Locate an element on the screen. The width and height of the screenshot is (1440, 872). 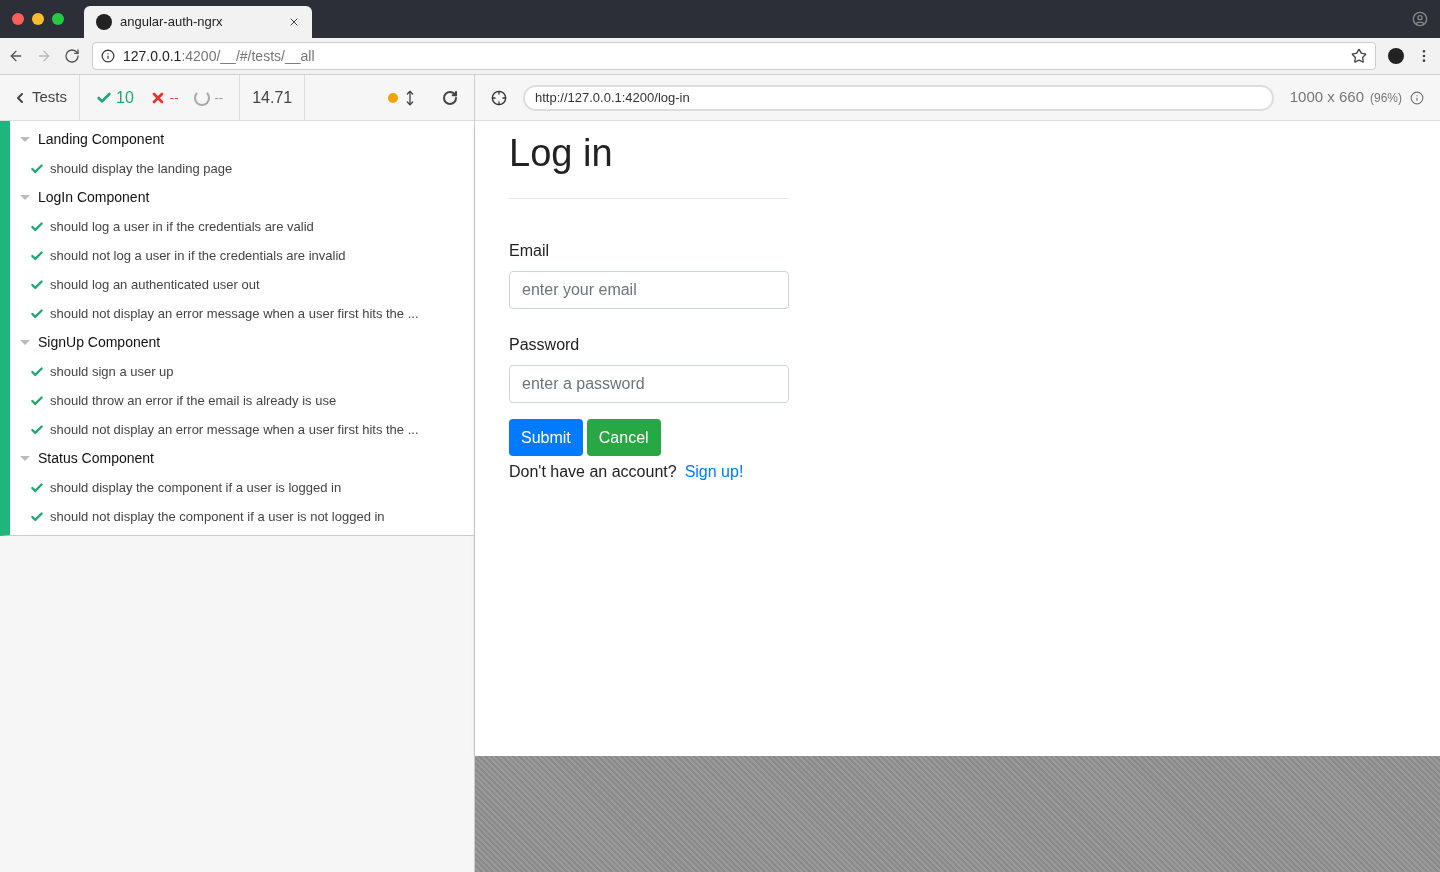
test-row: should log a user in if the credentials are valid is located at coordinates (242, 226).